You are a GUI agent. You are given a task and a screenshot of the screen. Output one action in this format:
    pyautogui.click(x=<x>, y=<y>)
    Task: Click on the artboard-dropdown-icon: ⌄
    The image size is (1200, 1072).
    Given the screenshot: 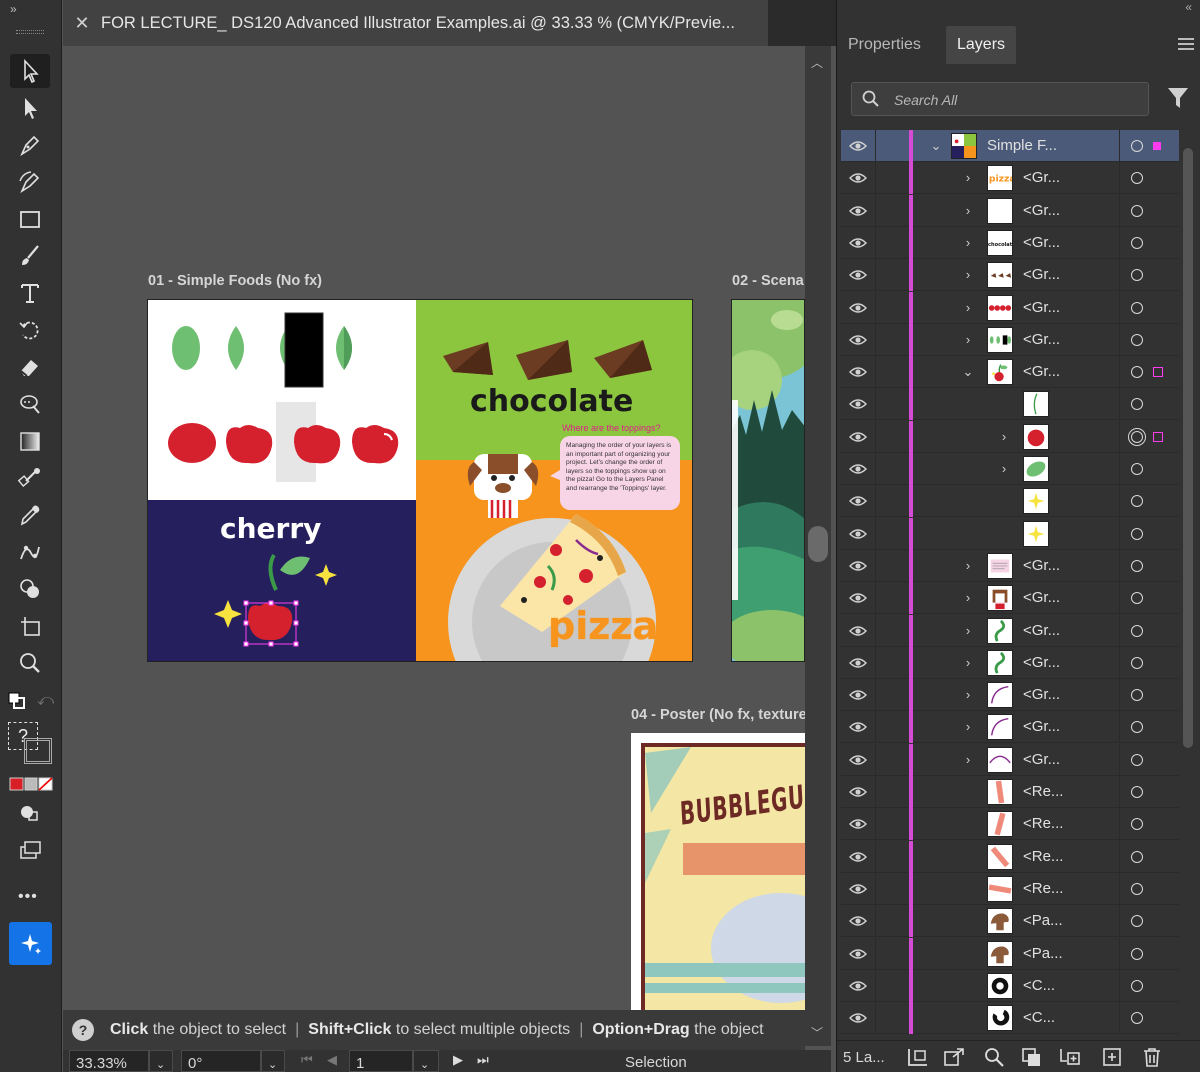 What is the action you would take?
    pyautogui.click(x=426, y=1061)
    